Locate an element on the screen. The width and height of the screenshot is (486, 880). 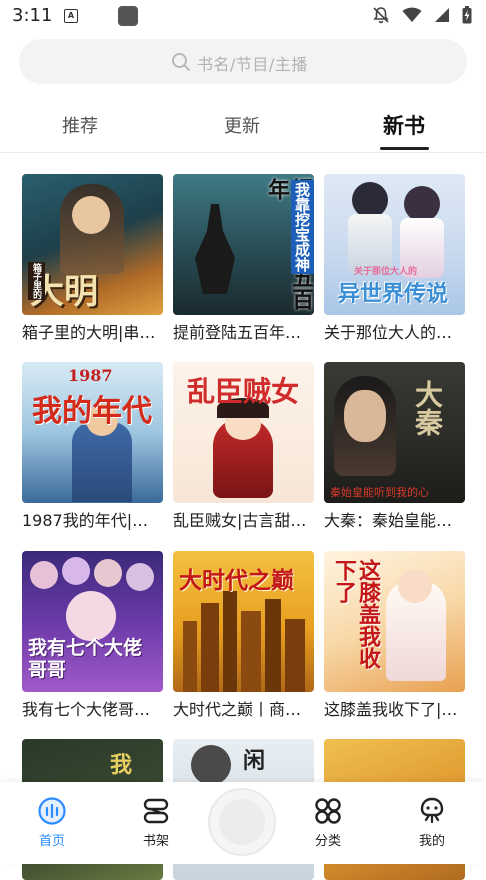
player-cover is located at coordinates (242, 822).